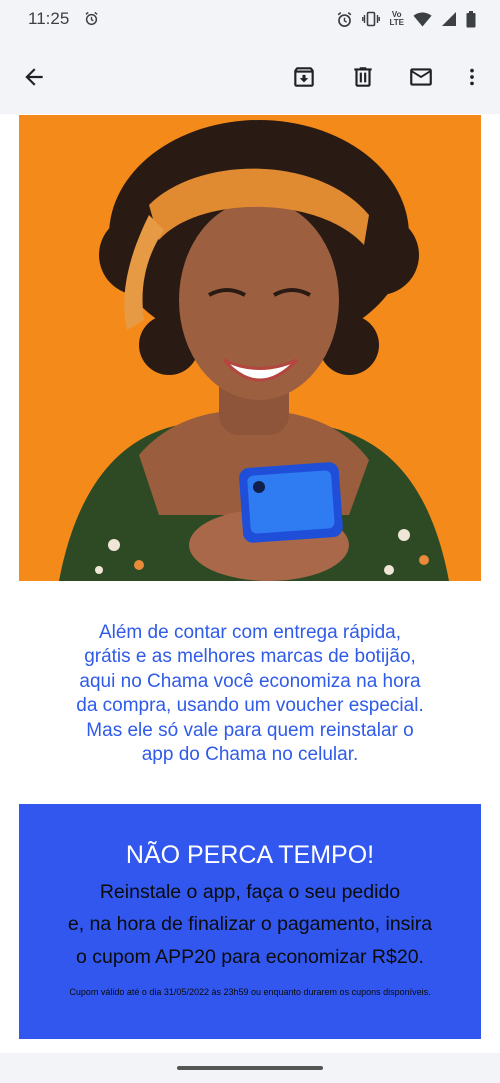 The width and height of the screenshot is (500, 1083). I want to click on promo-title: NÃO PERCA TEMPO!, so click(250, 855).